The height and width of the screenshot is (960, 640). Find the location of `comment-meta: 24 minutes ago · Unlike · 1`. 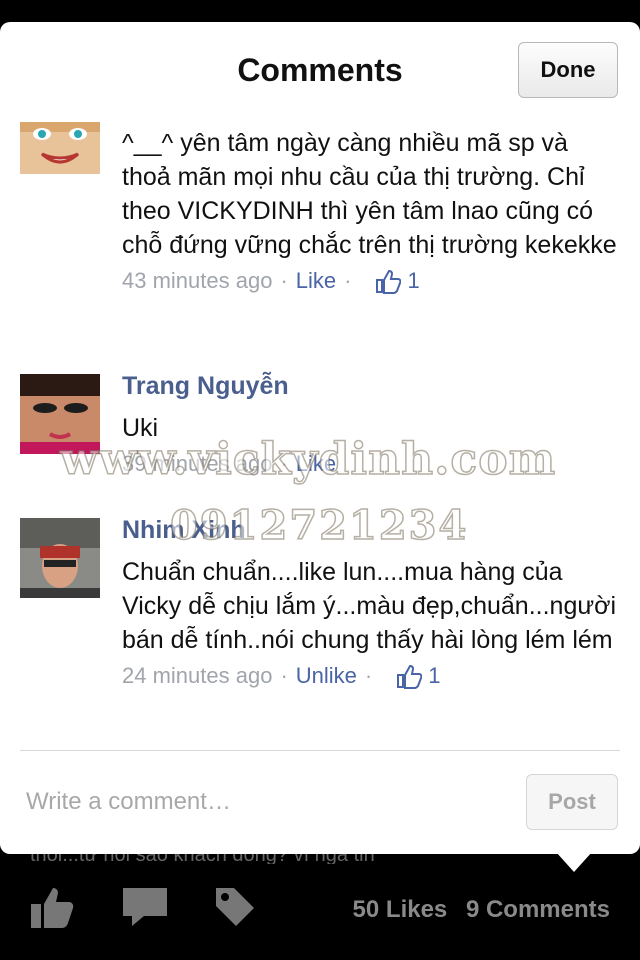

comment-meta: 24 minutes ago · Unlike · 1 is located at coordinates (372, 676).